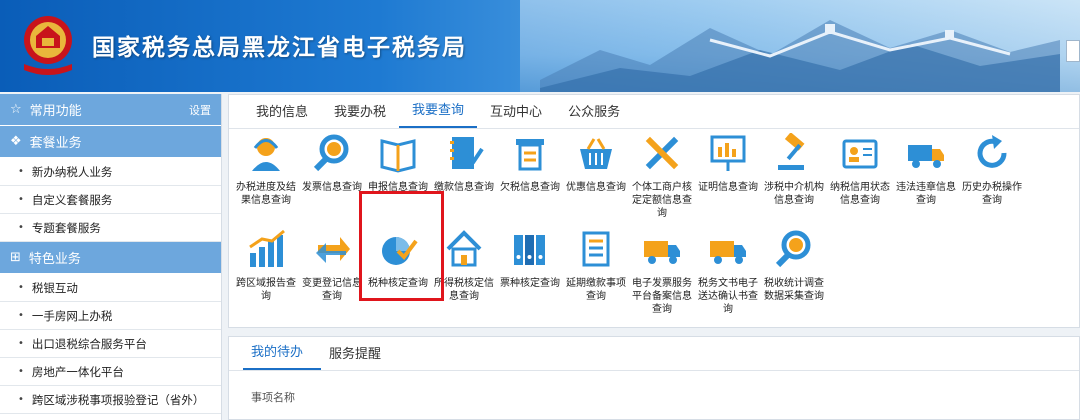 The width and height of the screenshot is (1080, 420). Describe the element at coordinates (332, 290) in the screenshot. I see `function-label: 变更登记信息查询` at that location.